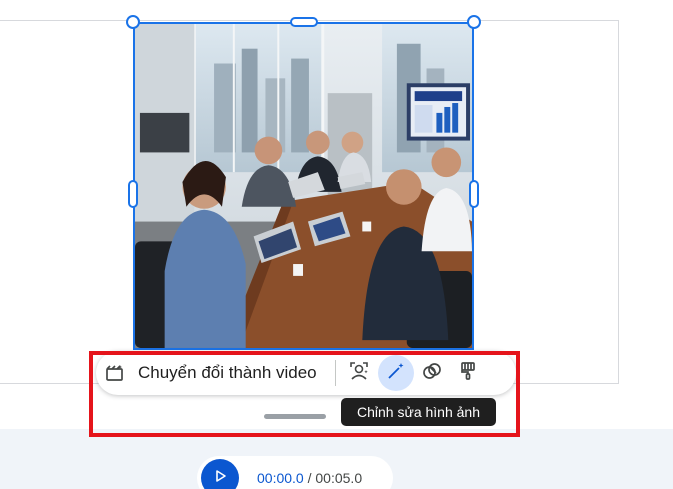  Describe the element at coordinates (335, 373) in the screenshot. I see `toolbar-divider` at that location.